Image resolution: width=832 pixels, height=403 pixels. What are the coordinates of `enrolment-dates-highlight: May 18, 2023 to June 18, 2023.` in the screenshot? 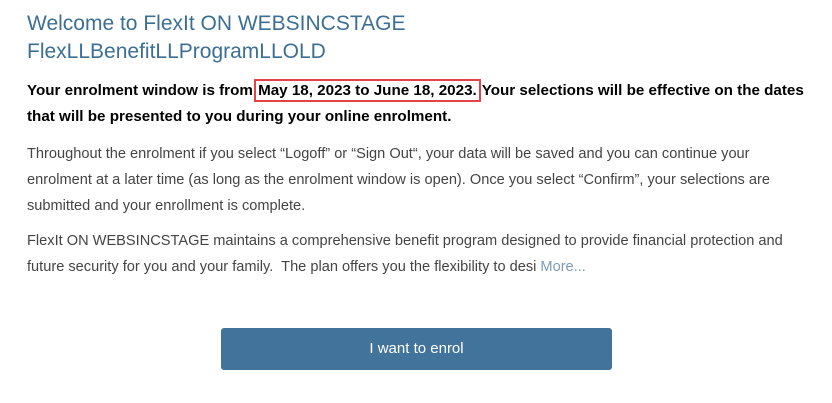 It's located at (367, 90).